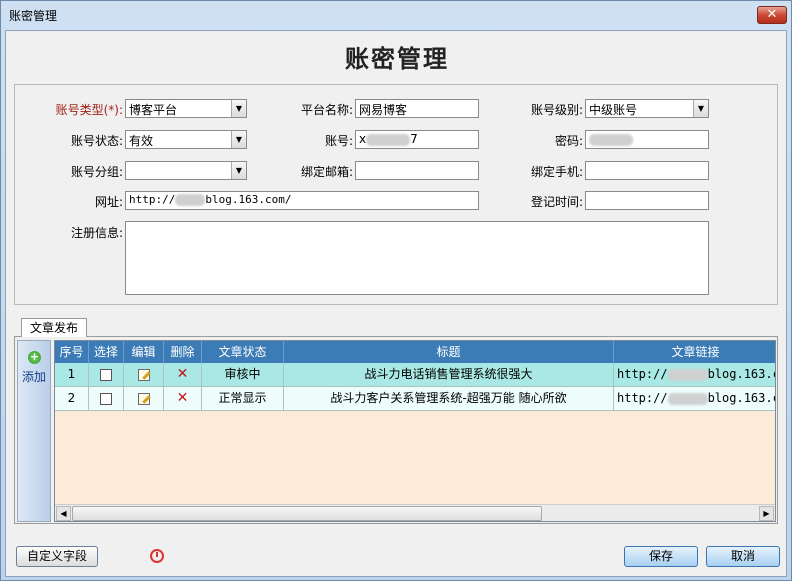  What do you see at coordinates (302, 200) in the screenshot?
I see `url-input: http:// blog.163.com/` at bounding box center [302, 200].